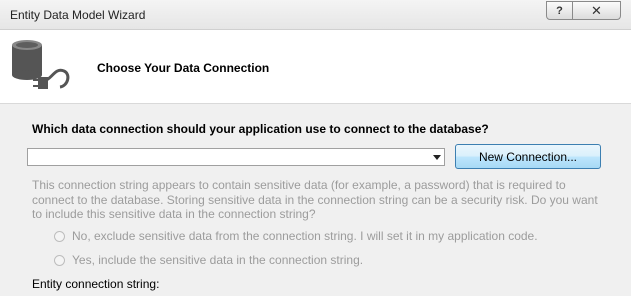 This screenshot has width=631, height=296. I want to click on entity-connection-string-label: Entity connection string:, so click(96, 284).